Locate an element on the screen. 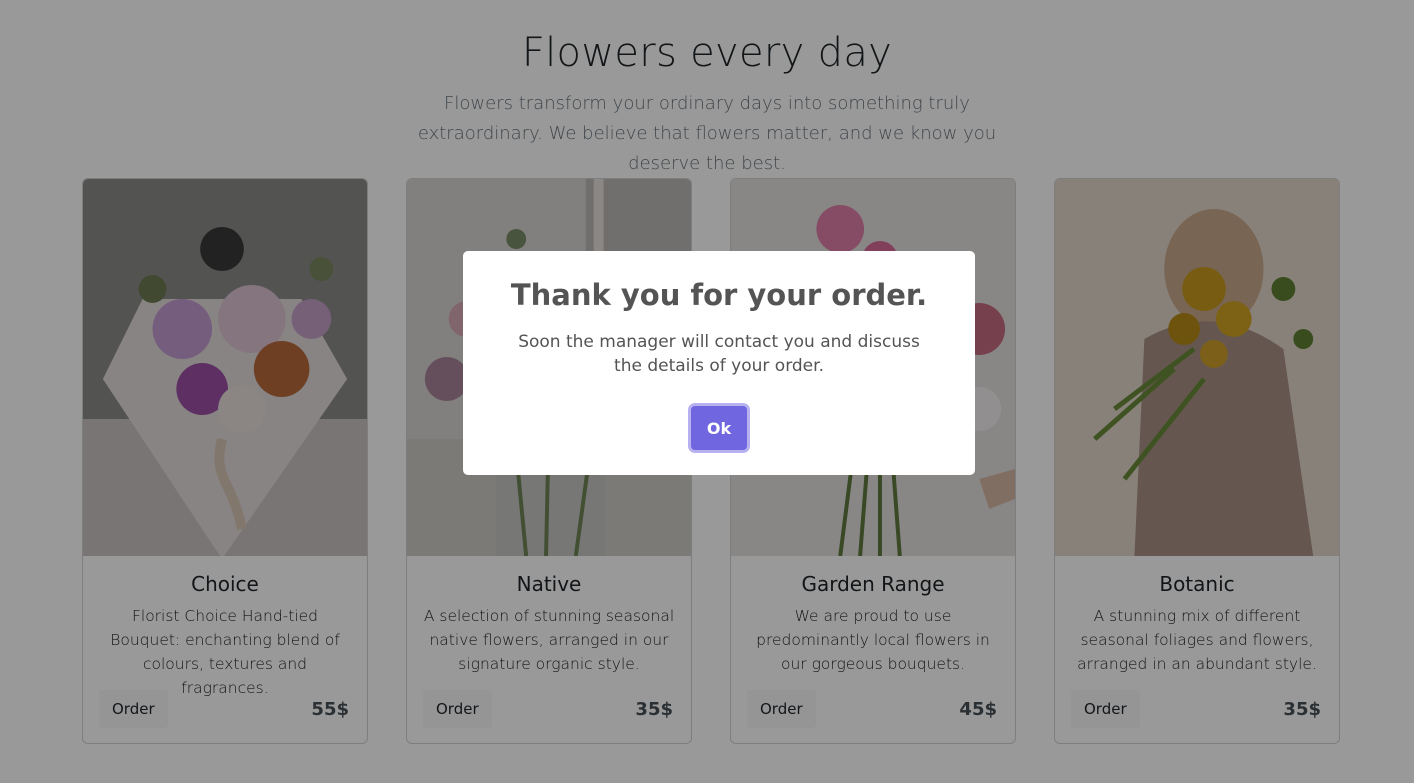  dialog-title: Thank you for your order. is located at coordinates (719, 295).